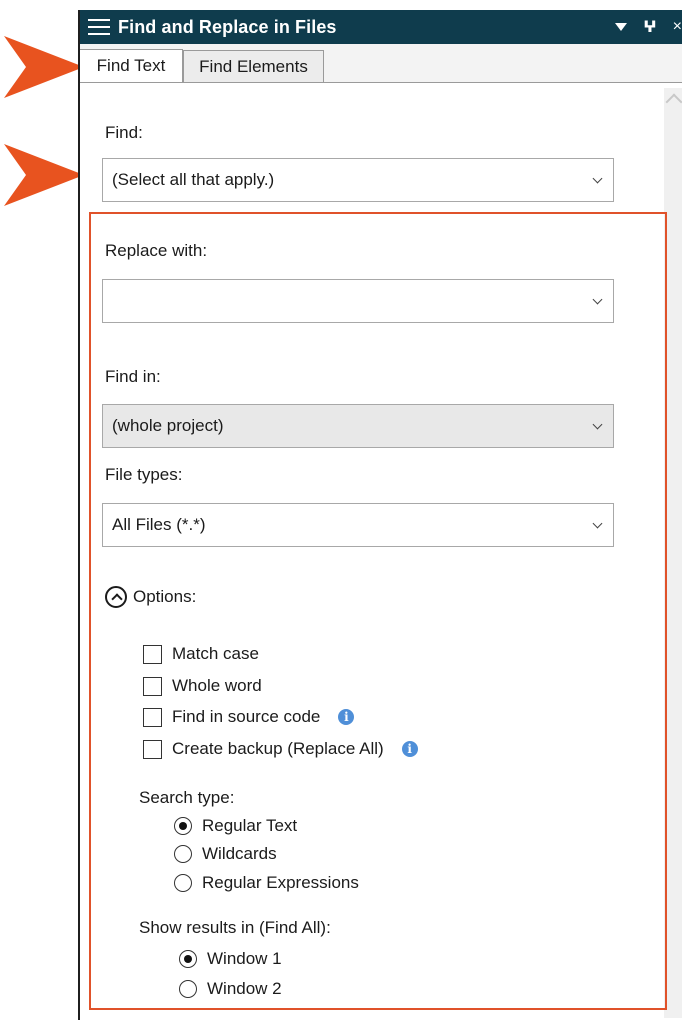  What do you see at coordinates (99, 27) in the screenshot?
I see `hamburger-menu-icon` at bounding box center [99, 27].